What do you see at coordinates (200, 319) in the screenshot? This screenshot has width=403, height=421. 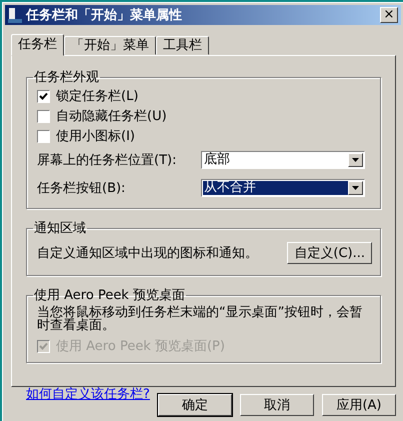 I see `description-text: 当您将鼠标移动到任务栏末端的“显示桌面”按钮时，会暂时查看桌面。` at bounding box center [200, 319].